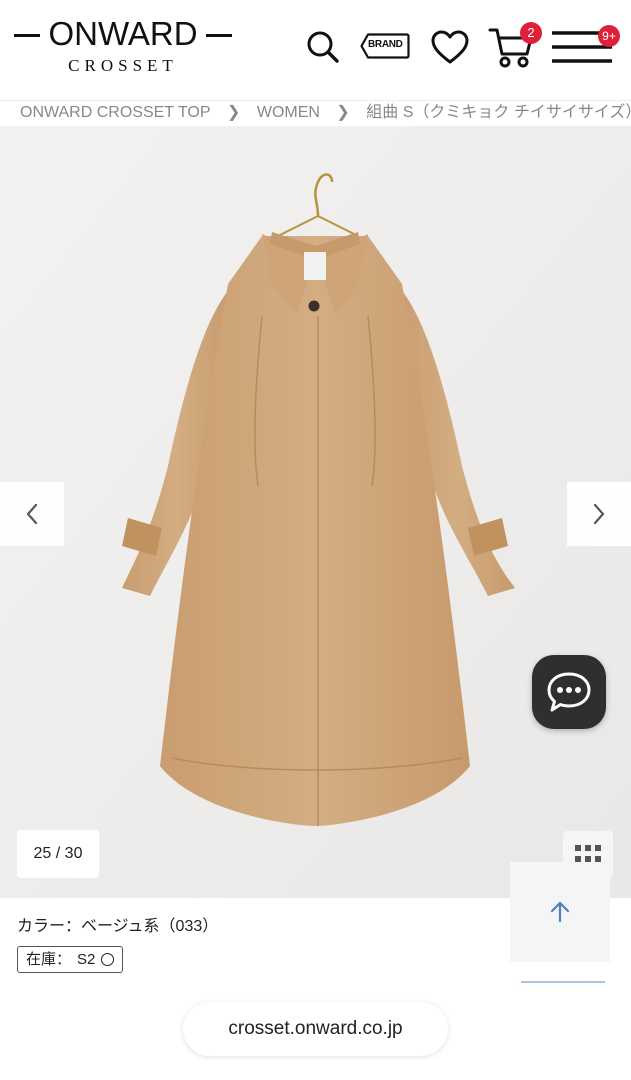 The height and width of the screenshot is (1080, 631). I want to click on site-header: ONWARD CROSSET BRAND 2 9+, so click(315, 50).